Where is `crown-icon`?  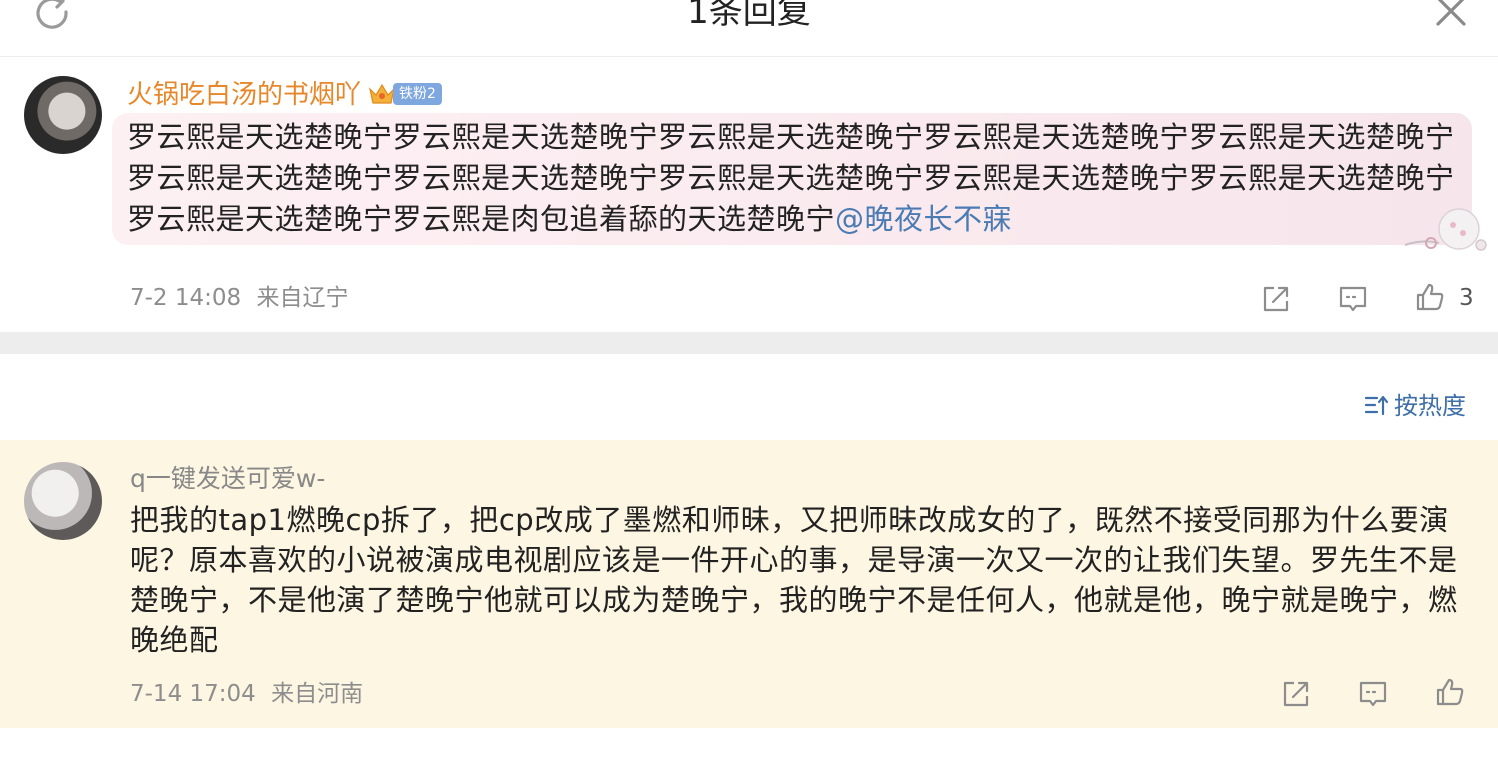 crown-icon is located at coordinates (382, 93).